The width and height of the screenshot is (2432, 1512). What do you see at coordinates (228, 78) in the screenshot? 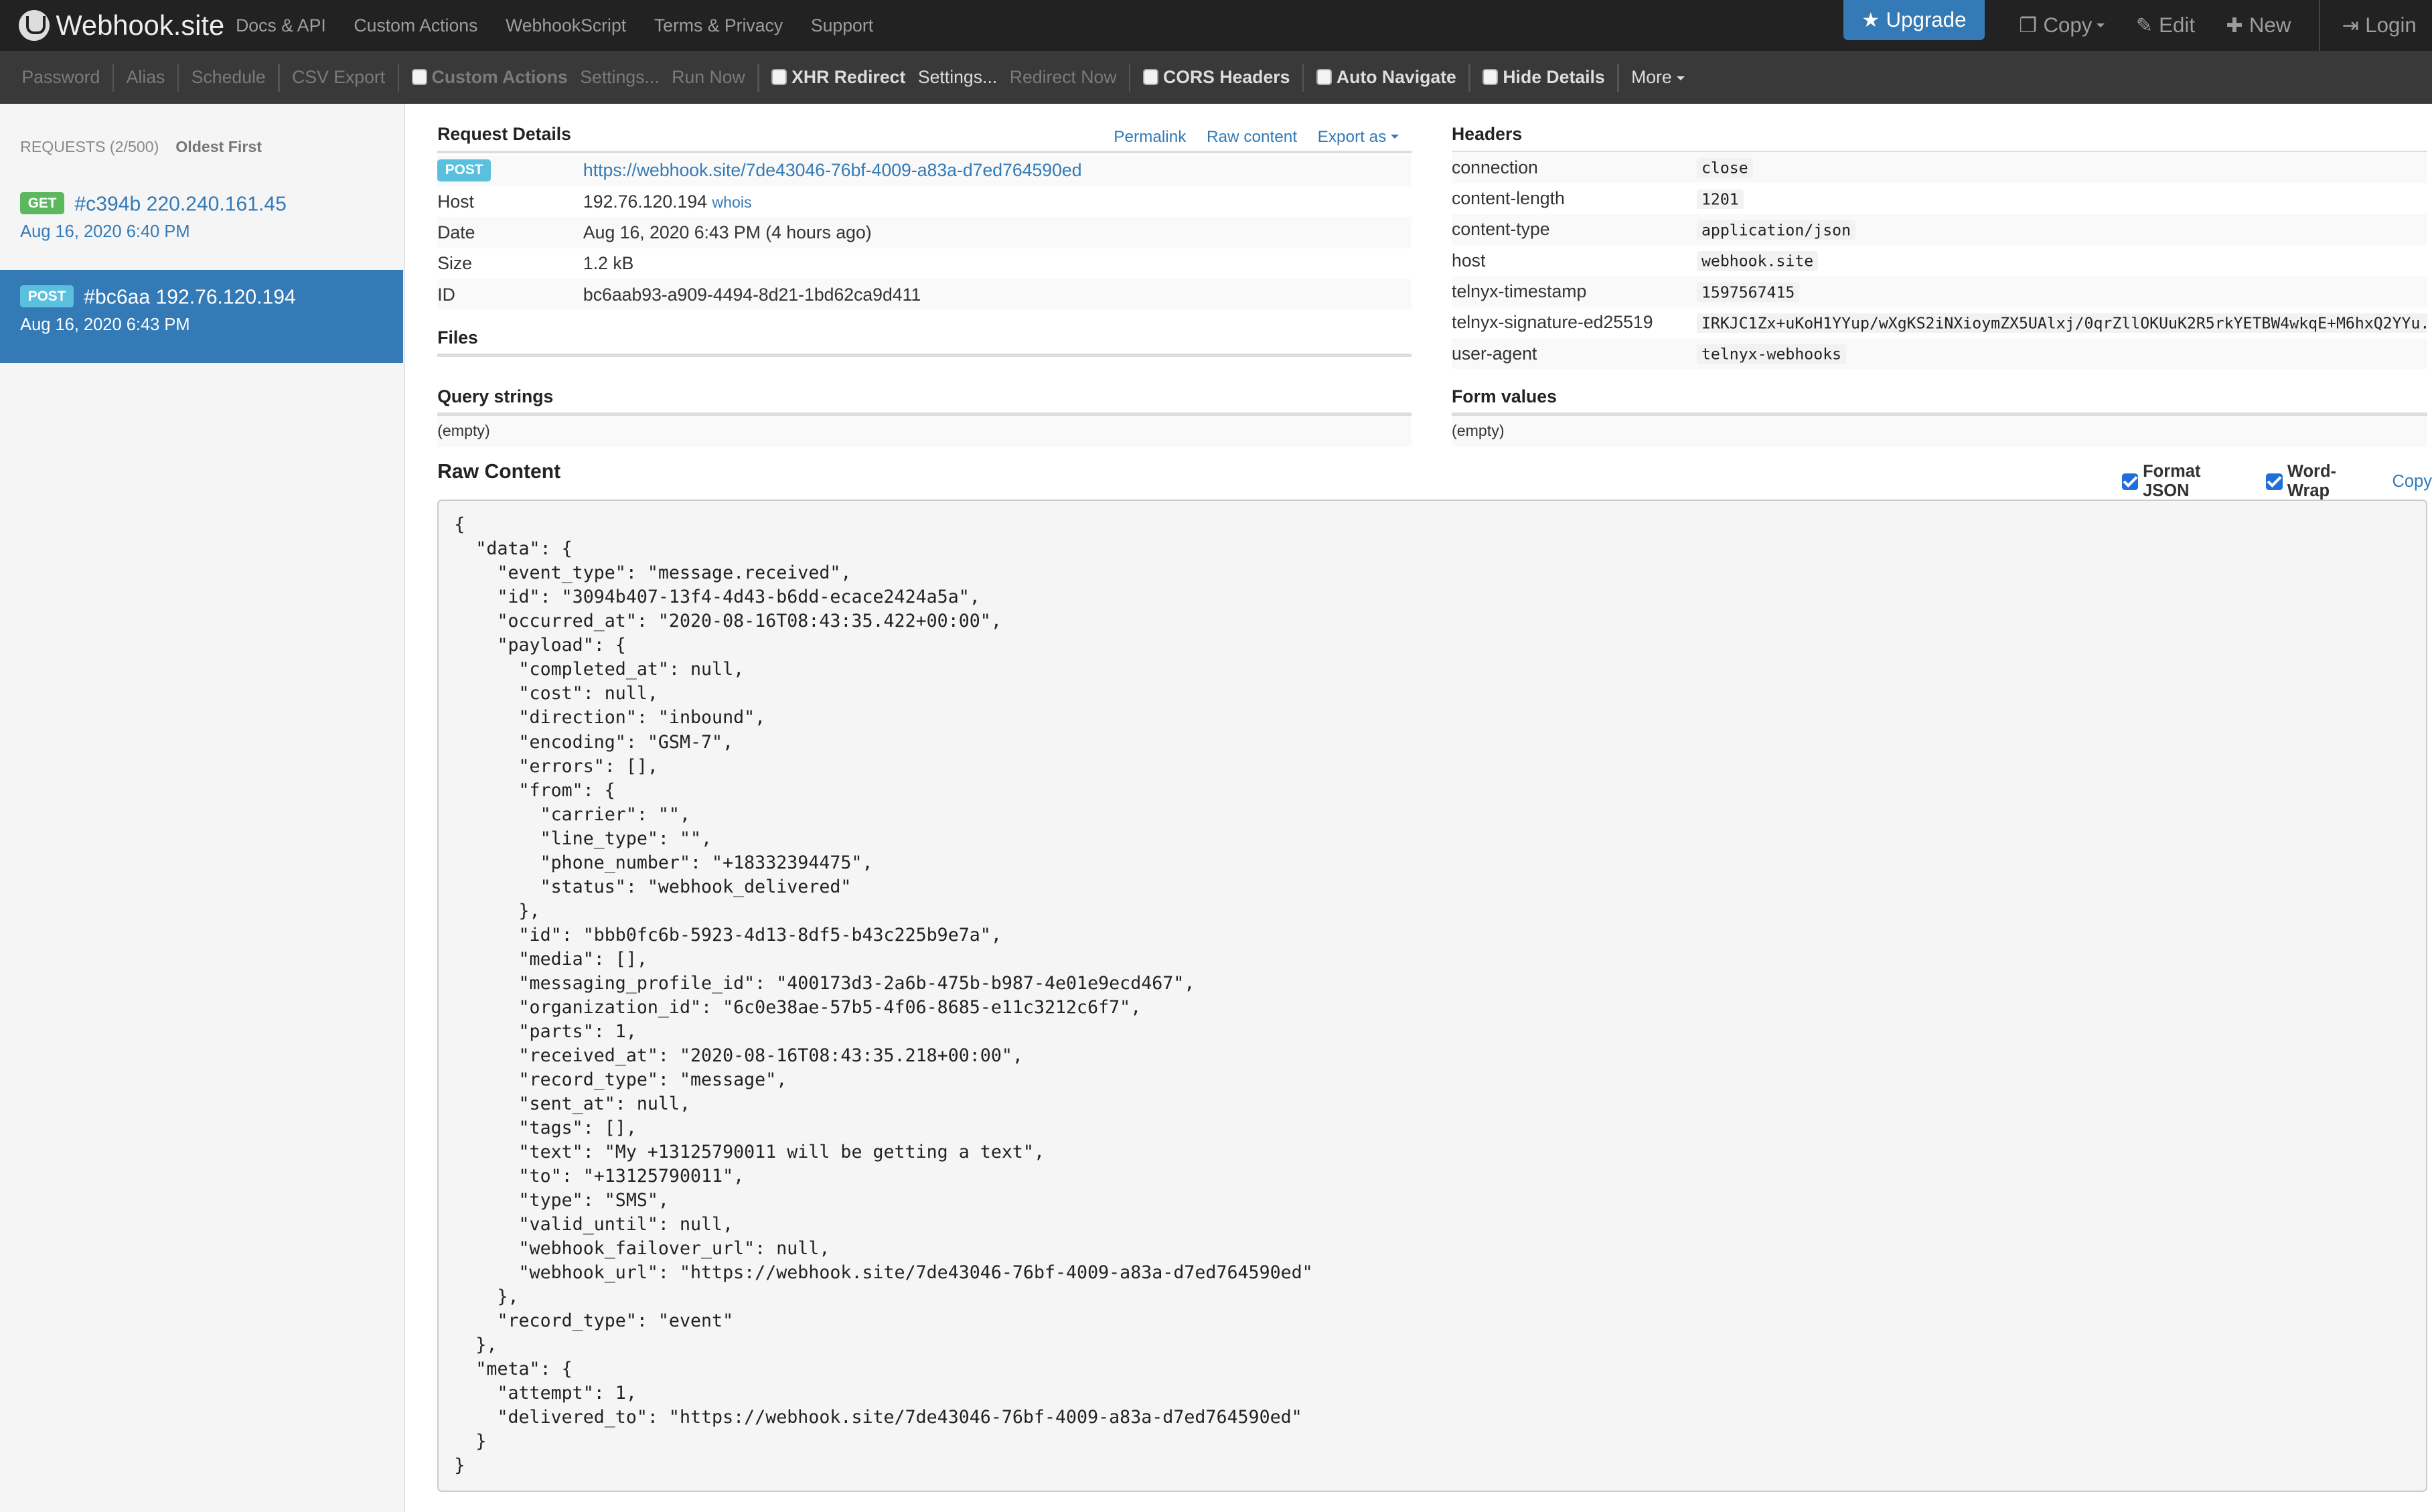
I see `schedule-button: Schedule` at bounding box center [228, 78].